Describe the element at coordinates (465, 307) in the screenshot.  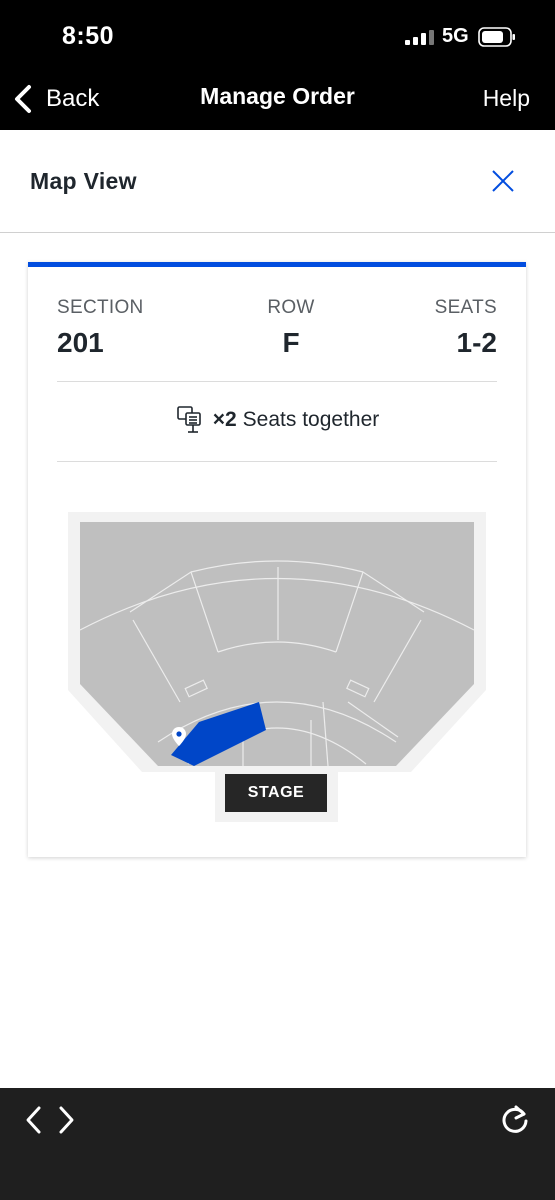
I see `seats-label: SEATS` at that location.